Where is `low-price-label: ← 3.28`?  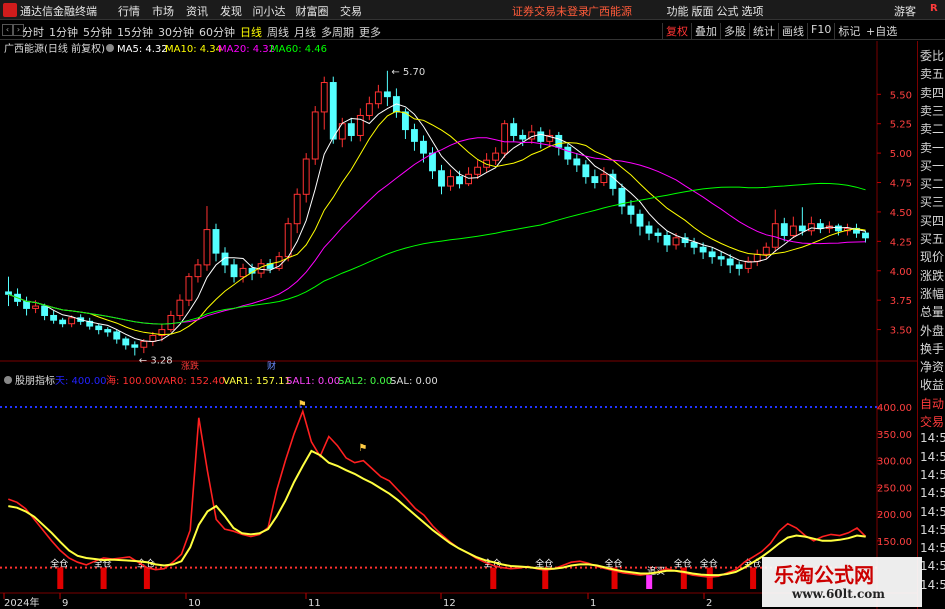
low-price-label: ← 3.28 is located at coordinates (156, 360).